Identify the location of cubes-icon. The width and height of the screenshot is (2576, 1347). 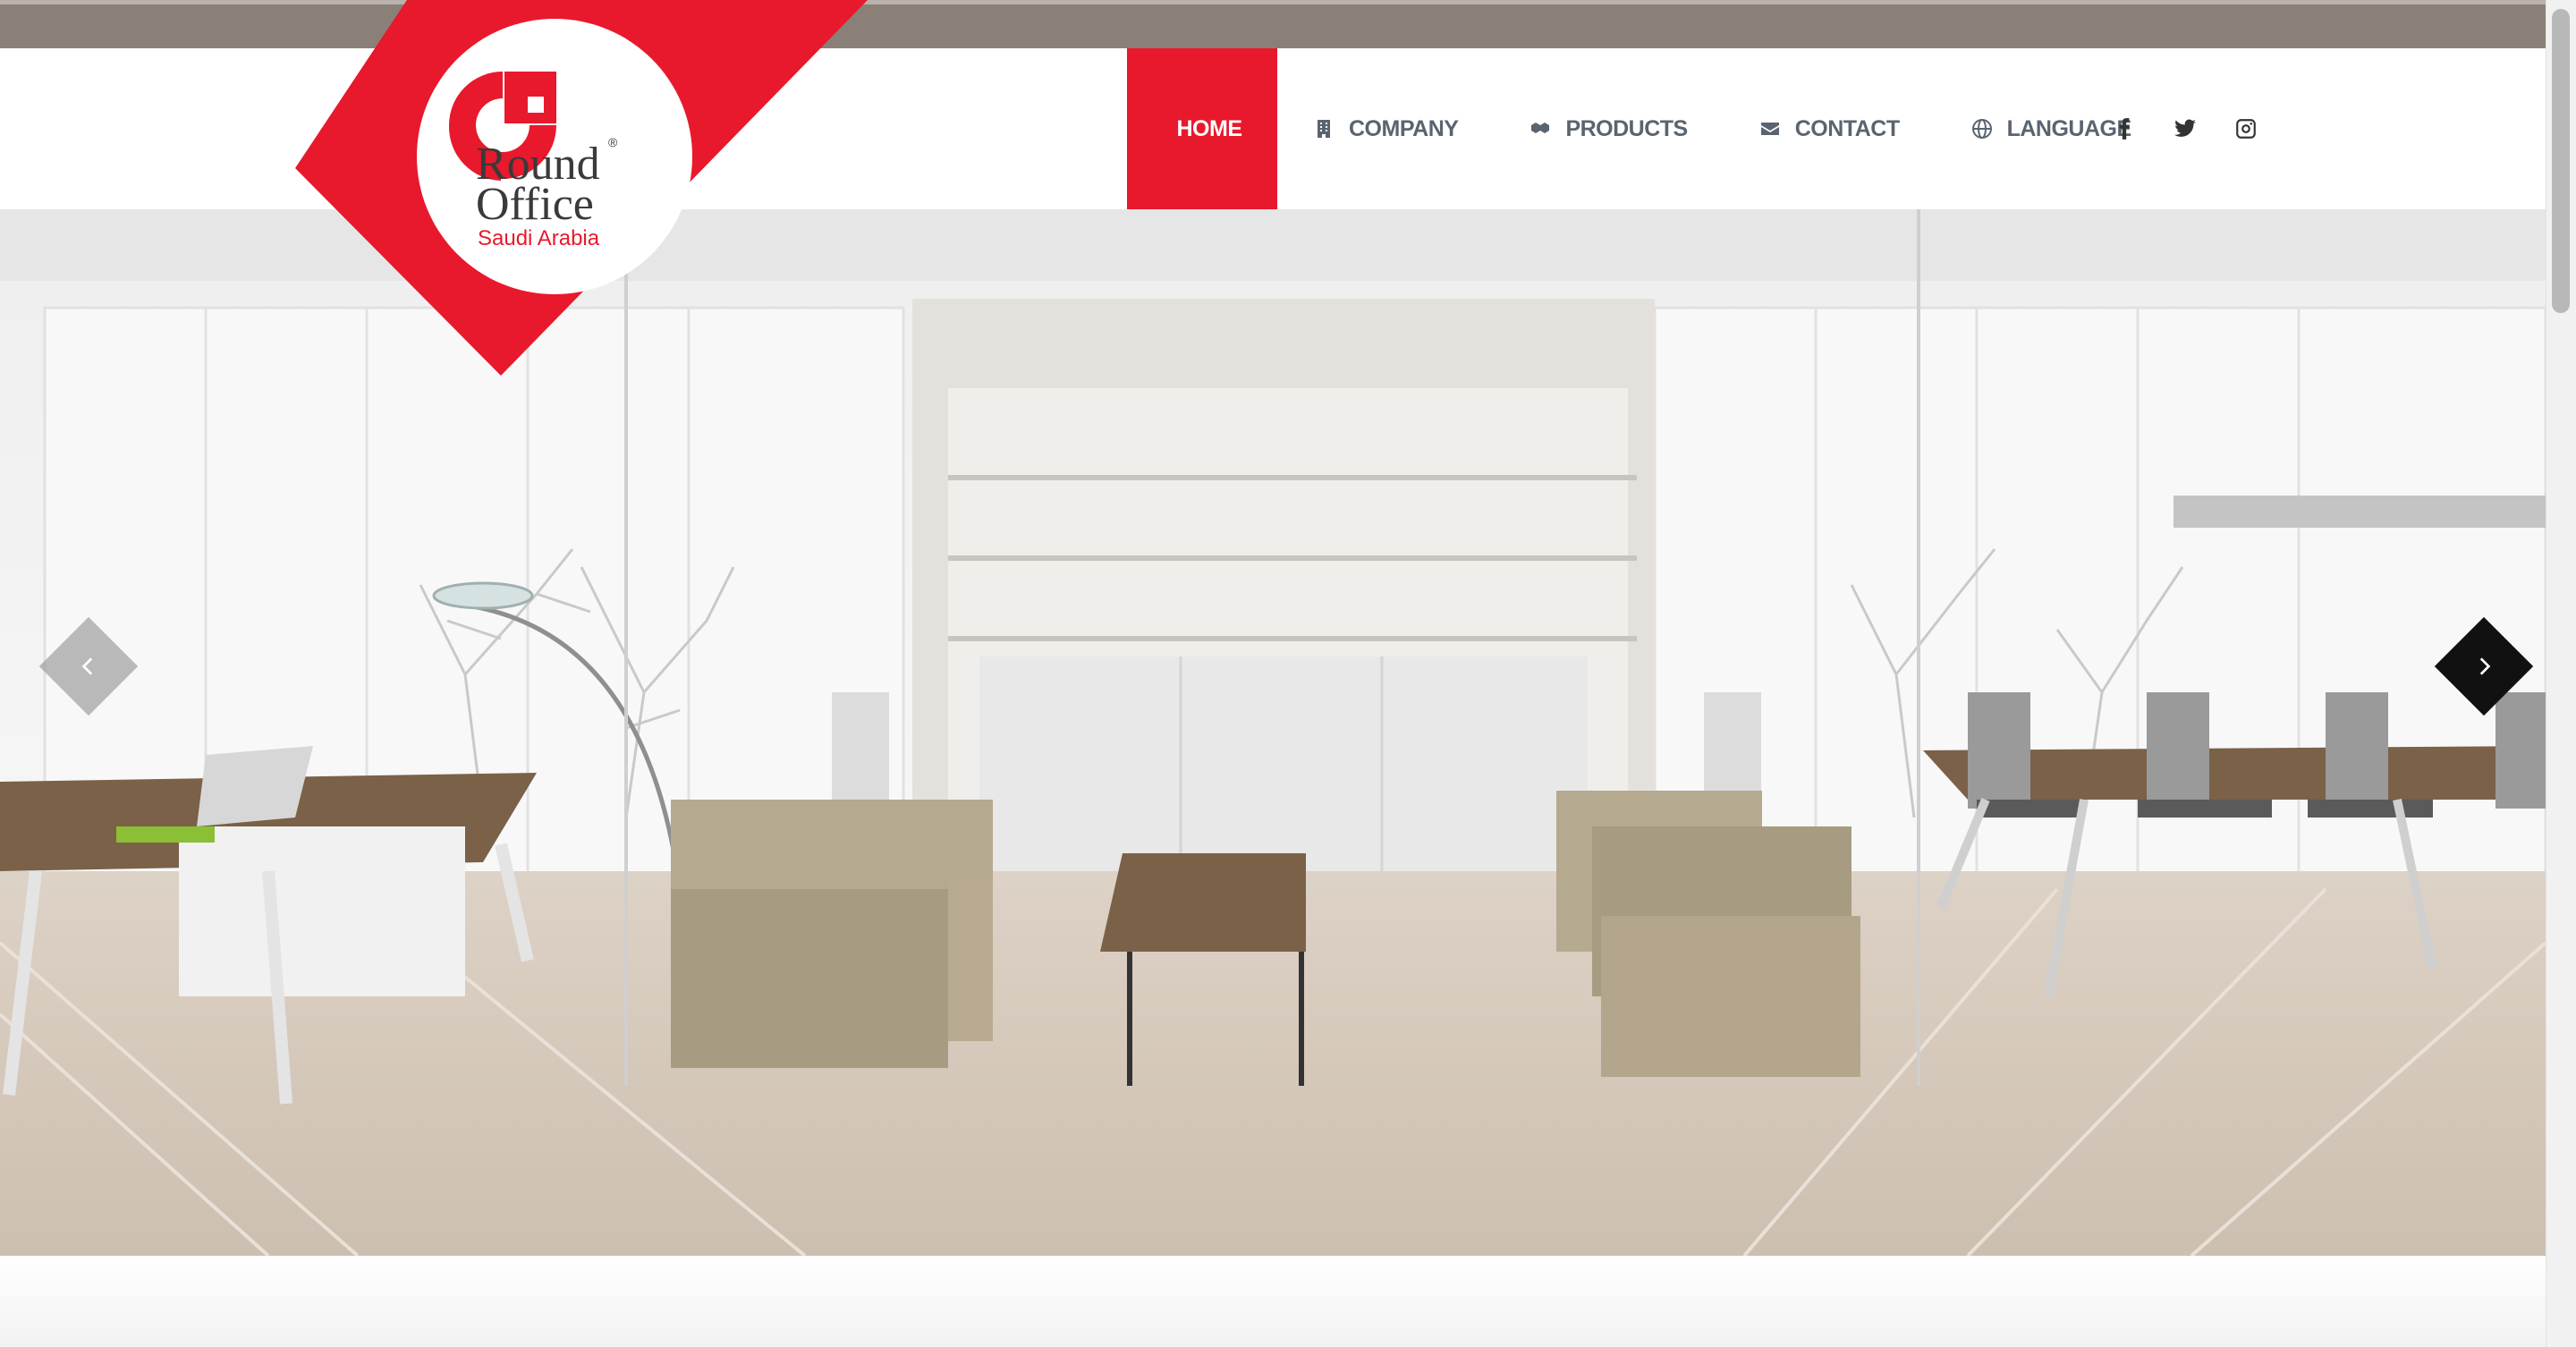
(1540, 128).